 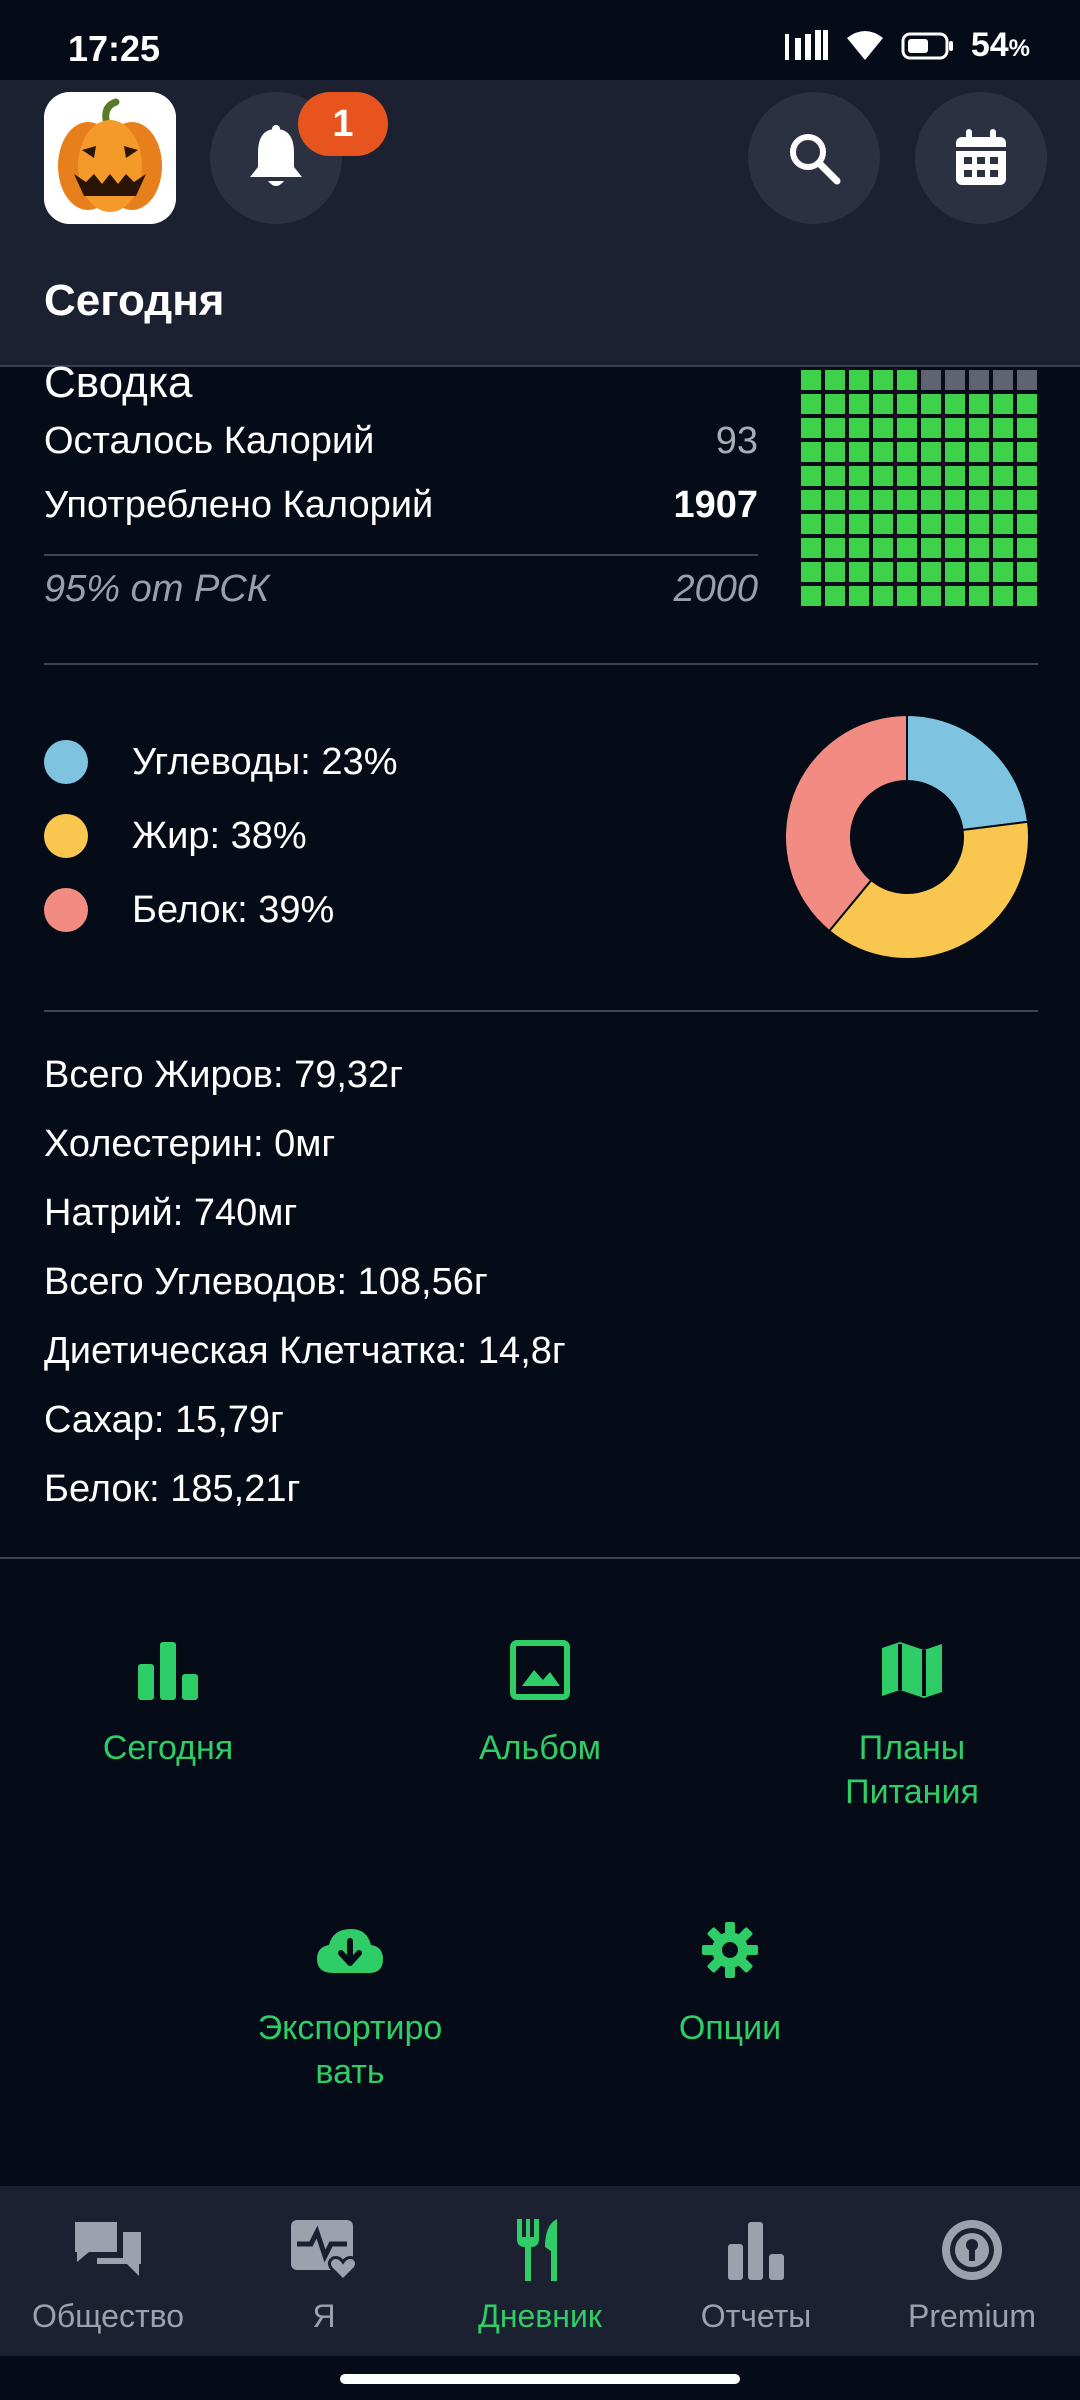 I want to click on notification-badge: 1, so click(x=343, y=124).